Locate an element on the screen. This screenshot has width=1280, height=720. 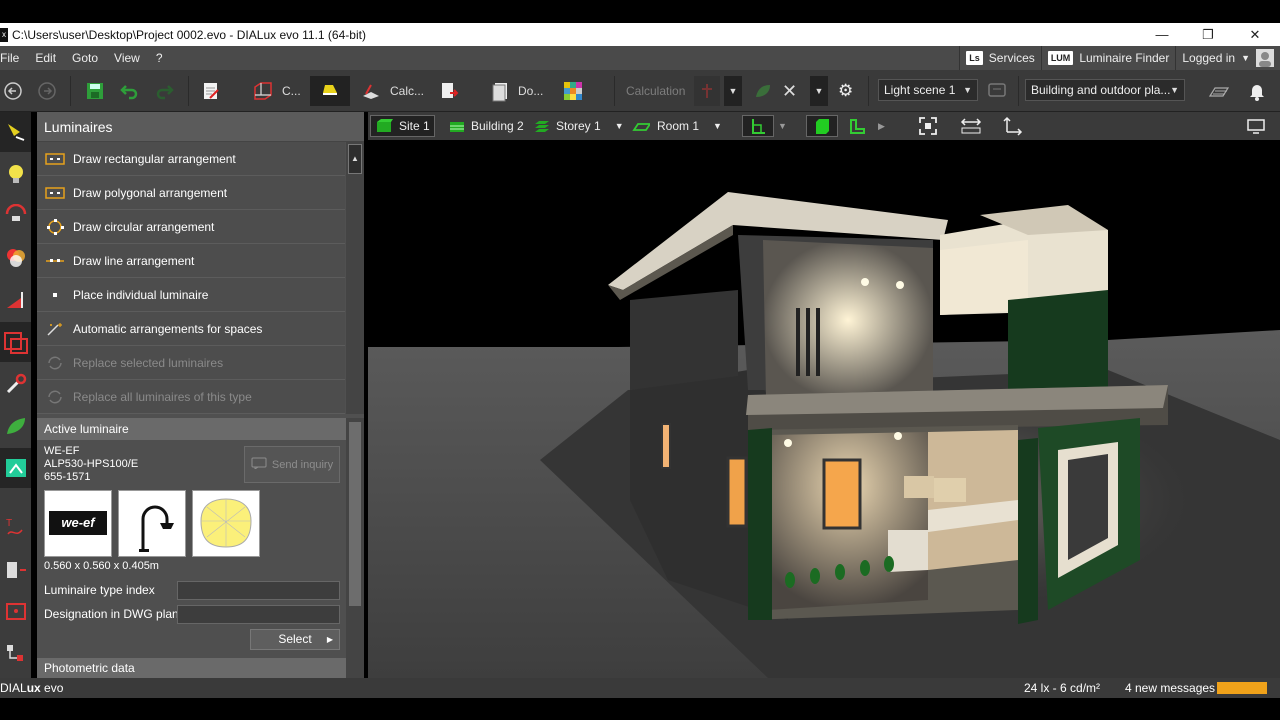
tool-energy is located at coordinates (15, 426).